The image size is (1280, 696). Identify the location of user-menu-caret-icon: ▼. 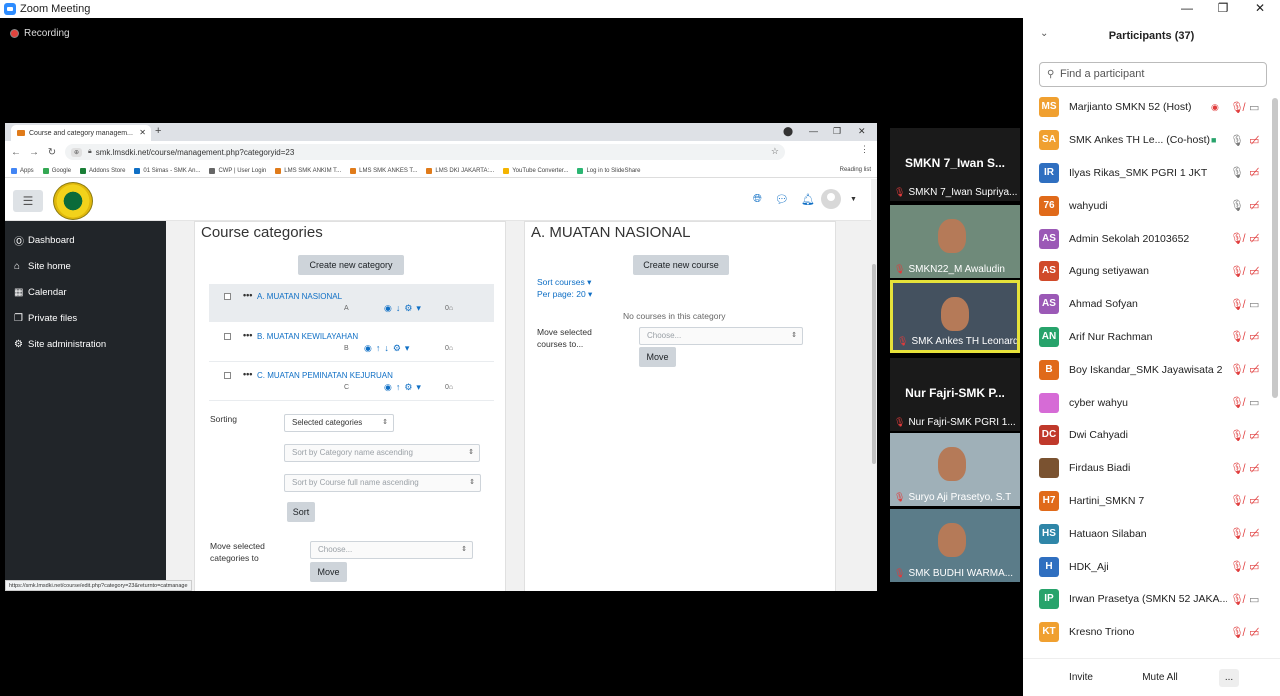
(853, 199).